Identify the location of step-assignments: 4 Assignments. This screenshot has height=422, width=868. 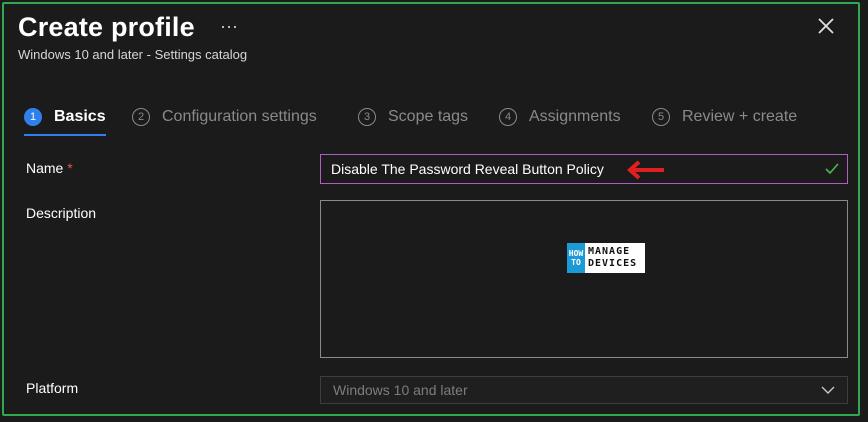
(560, 117).